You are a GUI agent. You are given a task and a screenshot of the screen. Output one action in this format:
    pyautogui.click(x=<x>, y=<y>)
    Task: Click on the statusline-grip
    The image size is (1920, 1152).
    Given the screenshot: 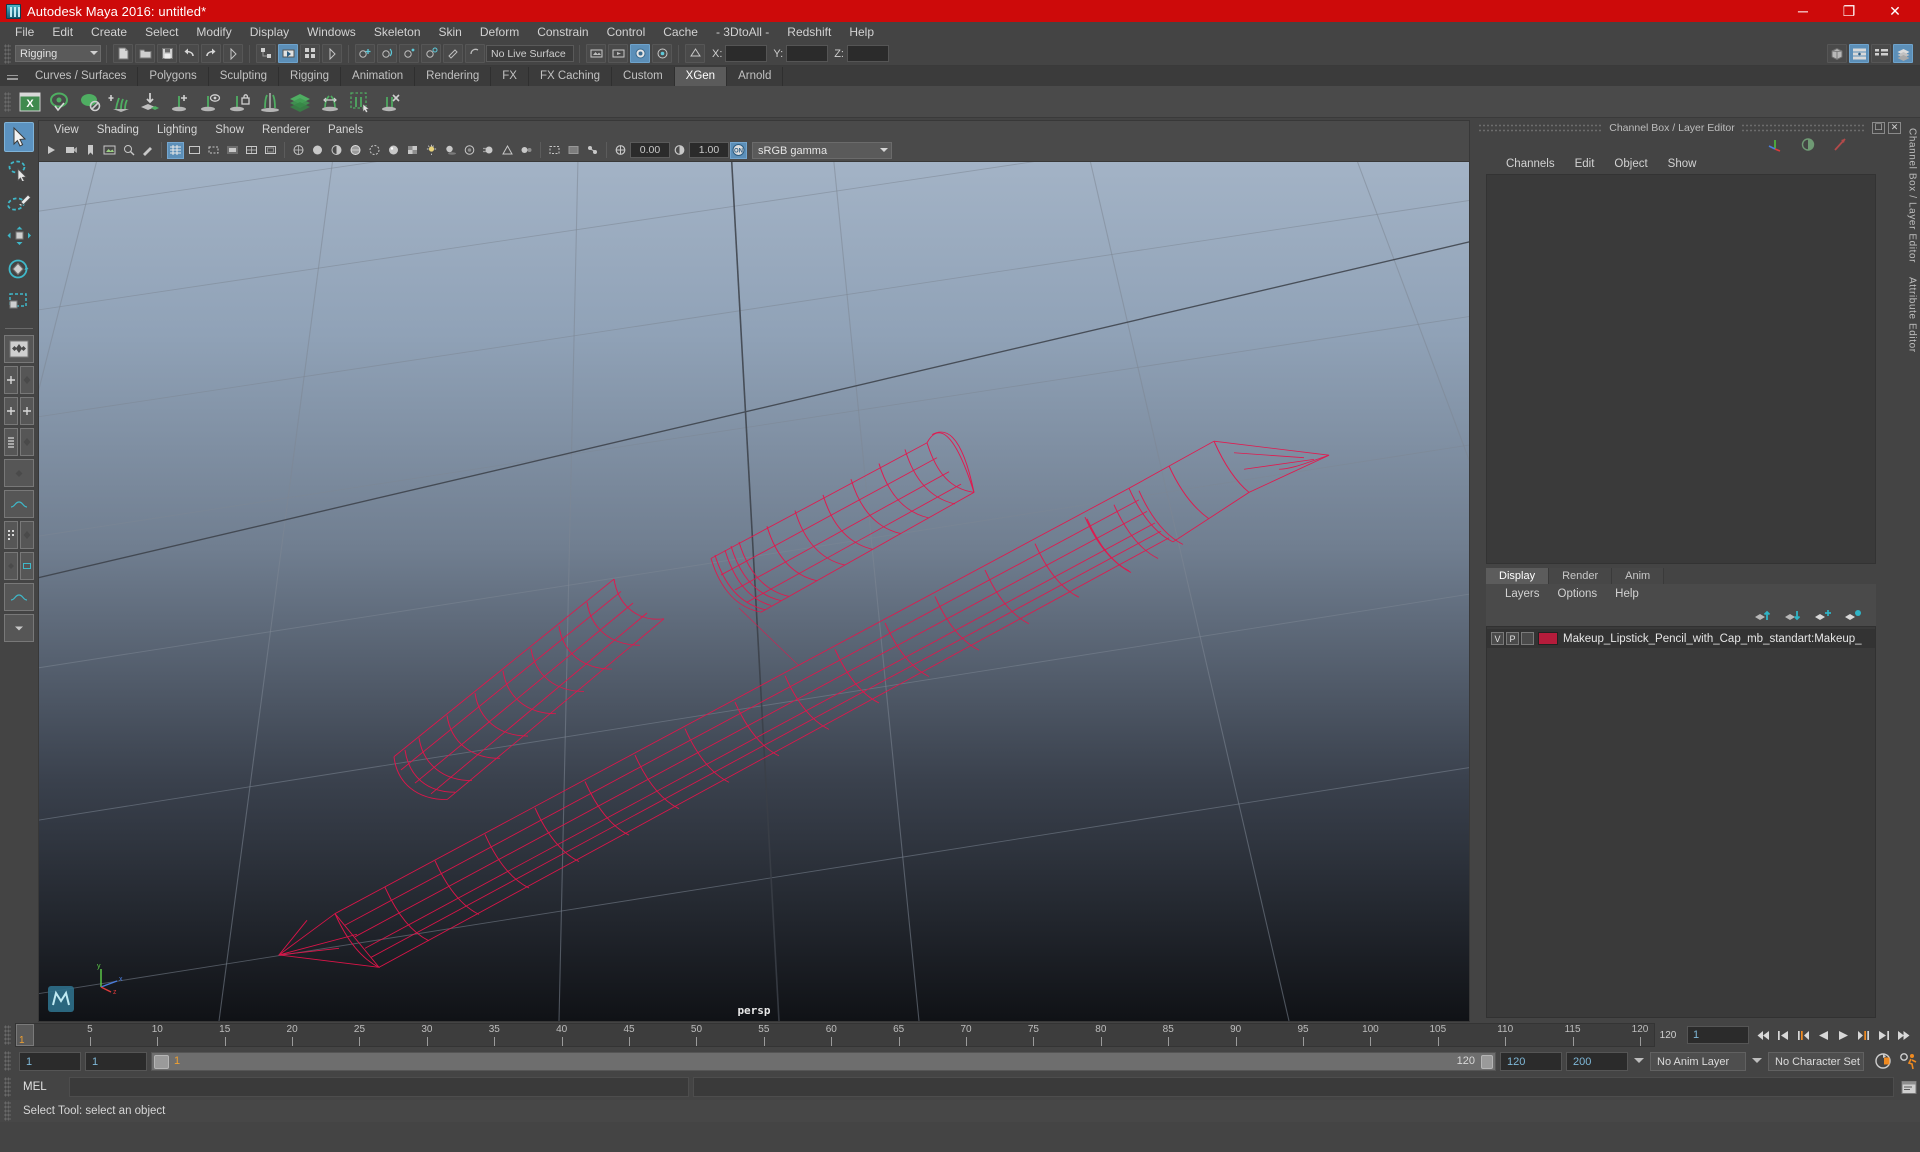 What is the action you would take?
    pyautogui.click(x=7, y=53)
    